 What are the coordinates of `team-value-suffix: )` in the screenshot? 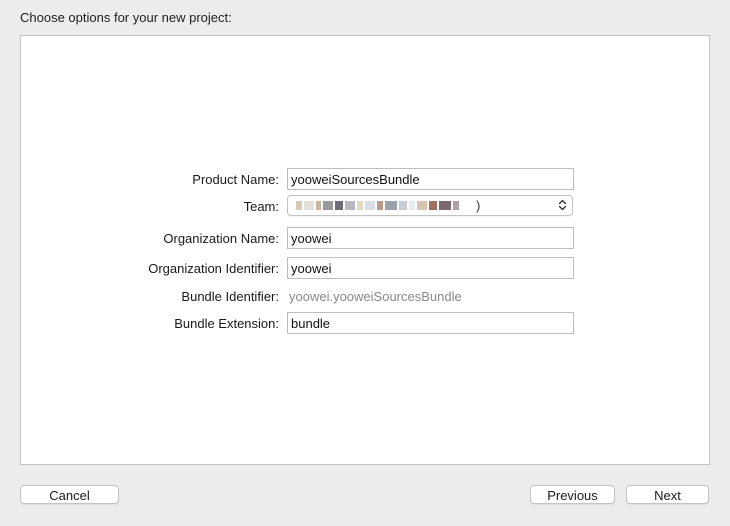 It's located at (478, 205).